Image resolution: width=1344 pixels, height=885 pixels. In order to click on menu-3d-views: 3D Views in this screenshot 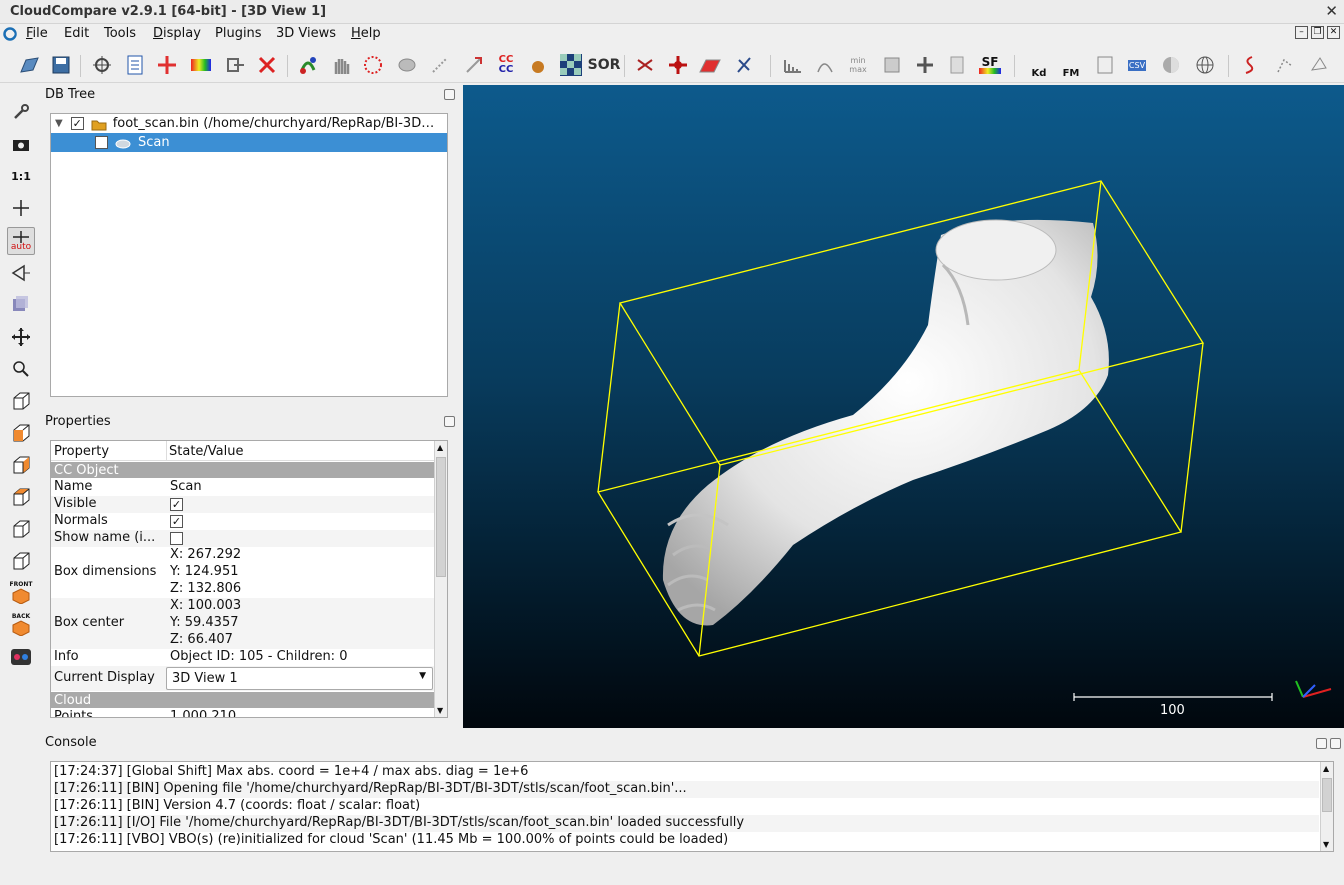, I will do `click(306, 33)`.